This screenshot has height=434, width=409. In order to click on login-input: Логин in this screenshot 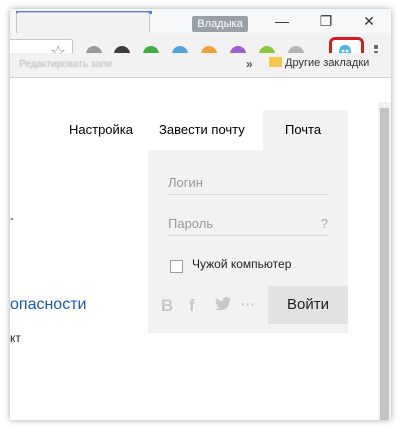, I will do `click(248, 183)`.